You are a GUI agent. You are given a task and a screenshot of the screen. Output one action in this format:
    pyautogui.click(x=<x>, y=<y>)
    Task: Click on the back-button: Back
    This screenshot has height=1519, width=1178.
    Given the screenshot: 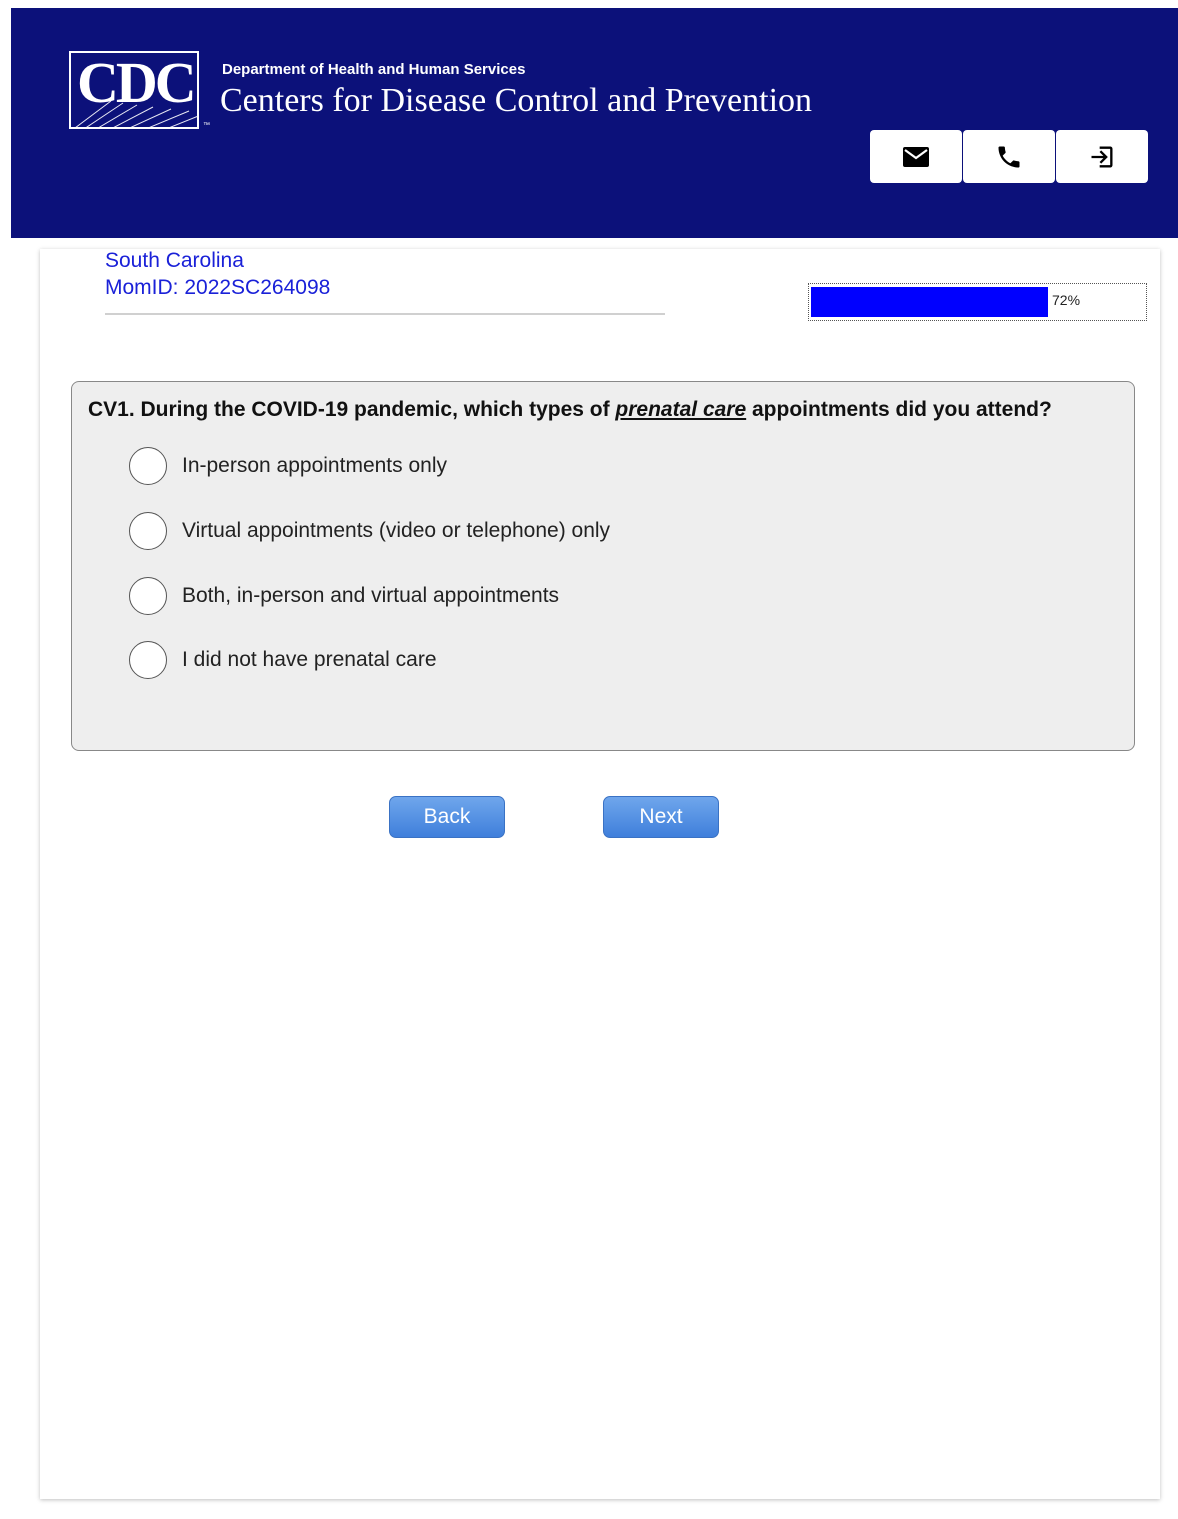 What is the action you would take?
    pyautogui.click(x=447, y=817)
    